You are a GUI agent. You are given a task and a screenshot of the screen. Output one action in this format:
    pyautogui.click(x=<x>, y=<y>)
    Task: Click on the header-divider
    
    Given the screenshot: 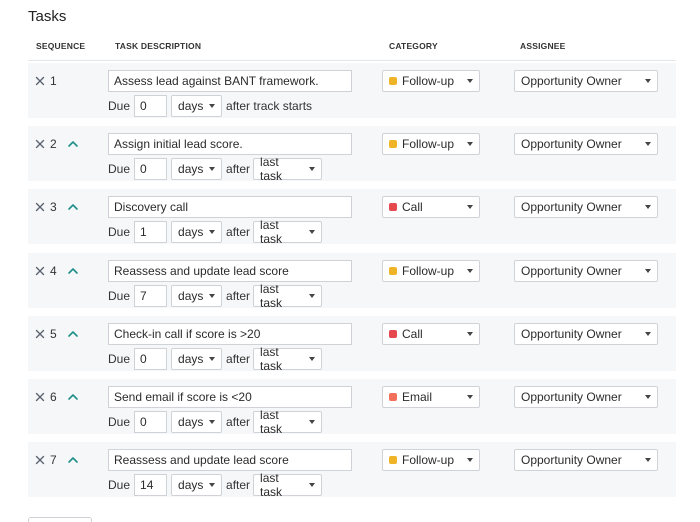 What is the action you would take?
    pyautogui.click(x=352, y=60)
    